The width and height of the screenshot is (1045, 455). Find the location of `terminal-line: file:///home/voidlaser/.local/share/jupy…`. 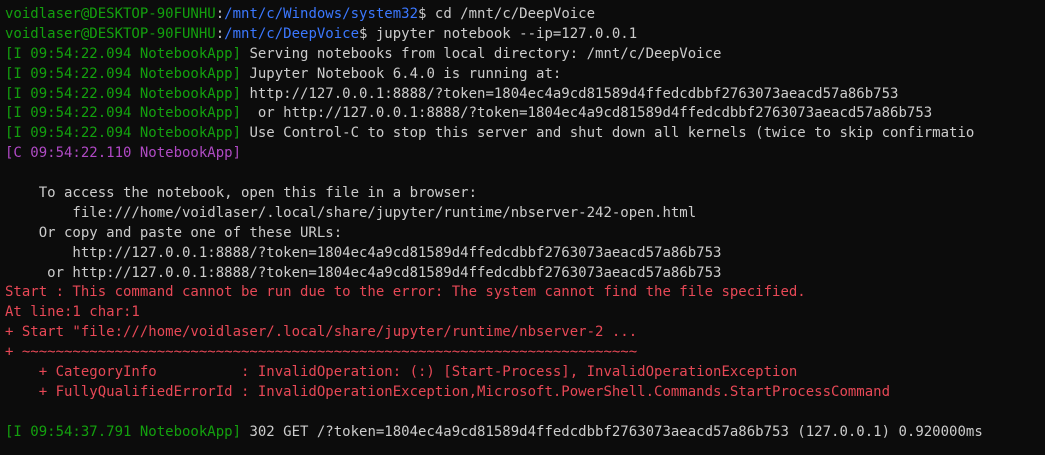

terminal-line: file:///home/voidlaser/.local/share/jupy… is located at coordinates (525, 214).